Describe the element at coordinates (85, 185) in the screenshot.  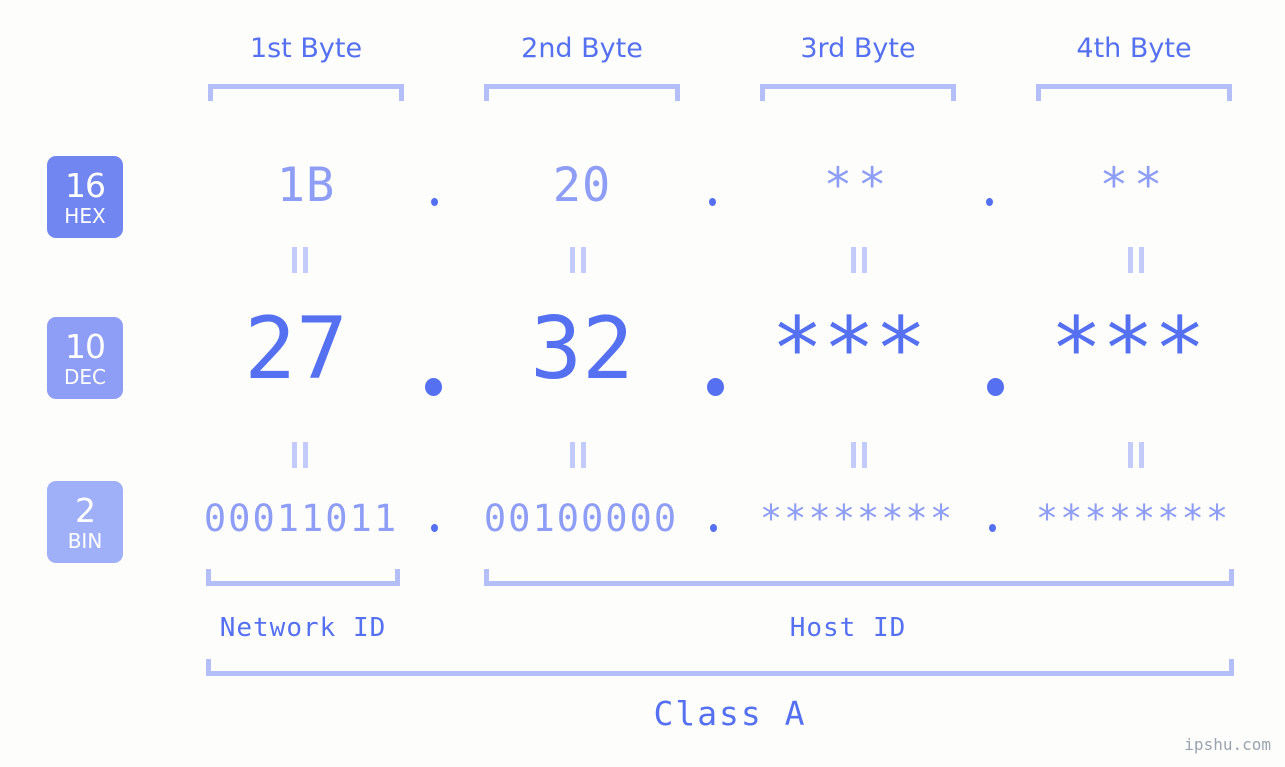
I see `base-badge-hex-number: 16` at that location.